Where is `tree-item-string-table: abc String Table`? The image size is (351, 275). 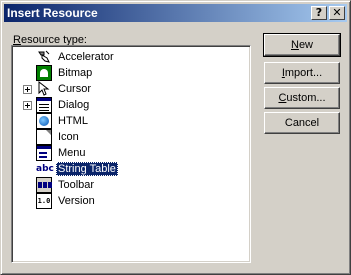
tree-item-string-table: abc String Table is located at coordinates (130, 169).